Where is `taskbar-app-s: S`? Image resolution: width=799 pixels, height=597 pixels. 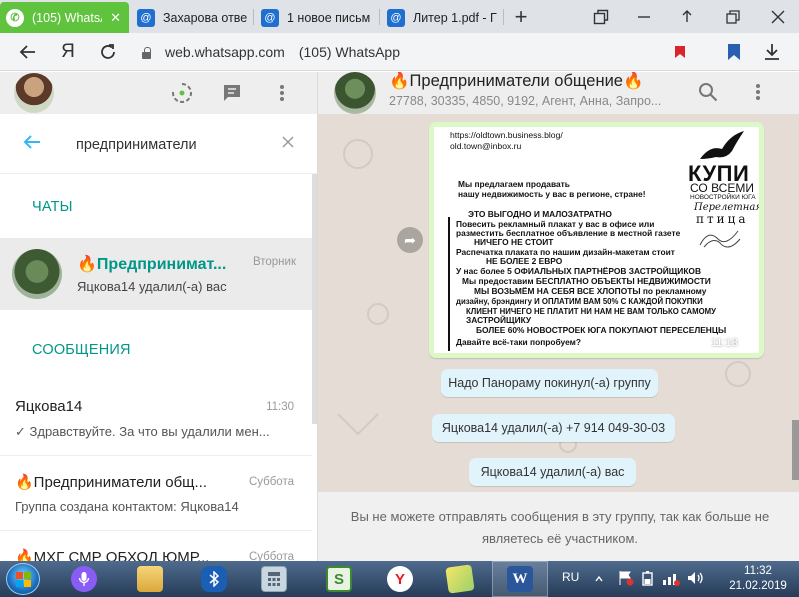 taskbar-app-s: S is located at coordinates (339, 579).